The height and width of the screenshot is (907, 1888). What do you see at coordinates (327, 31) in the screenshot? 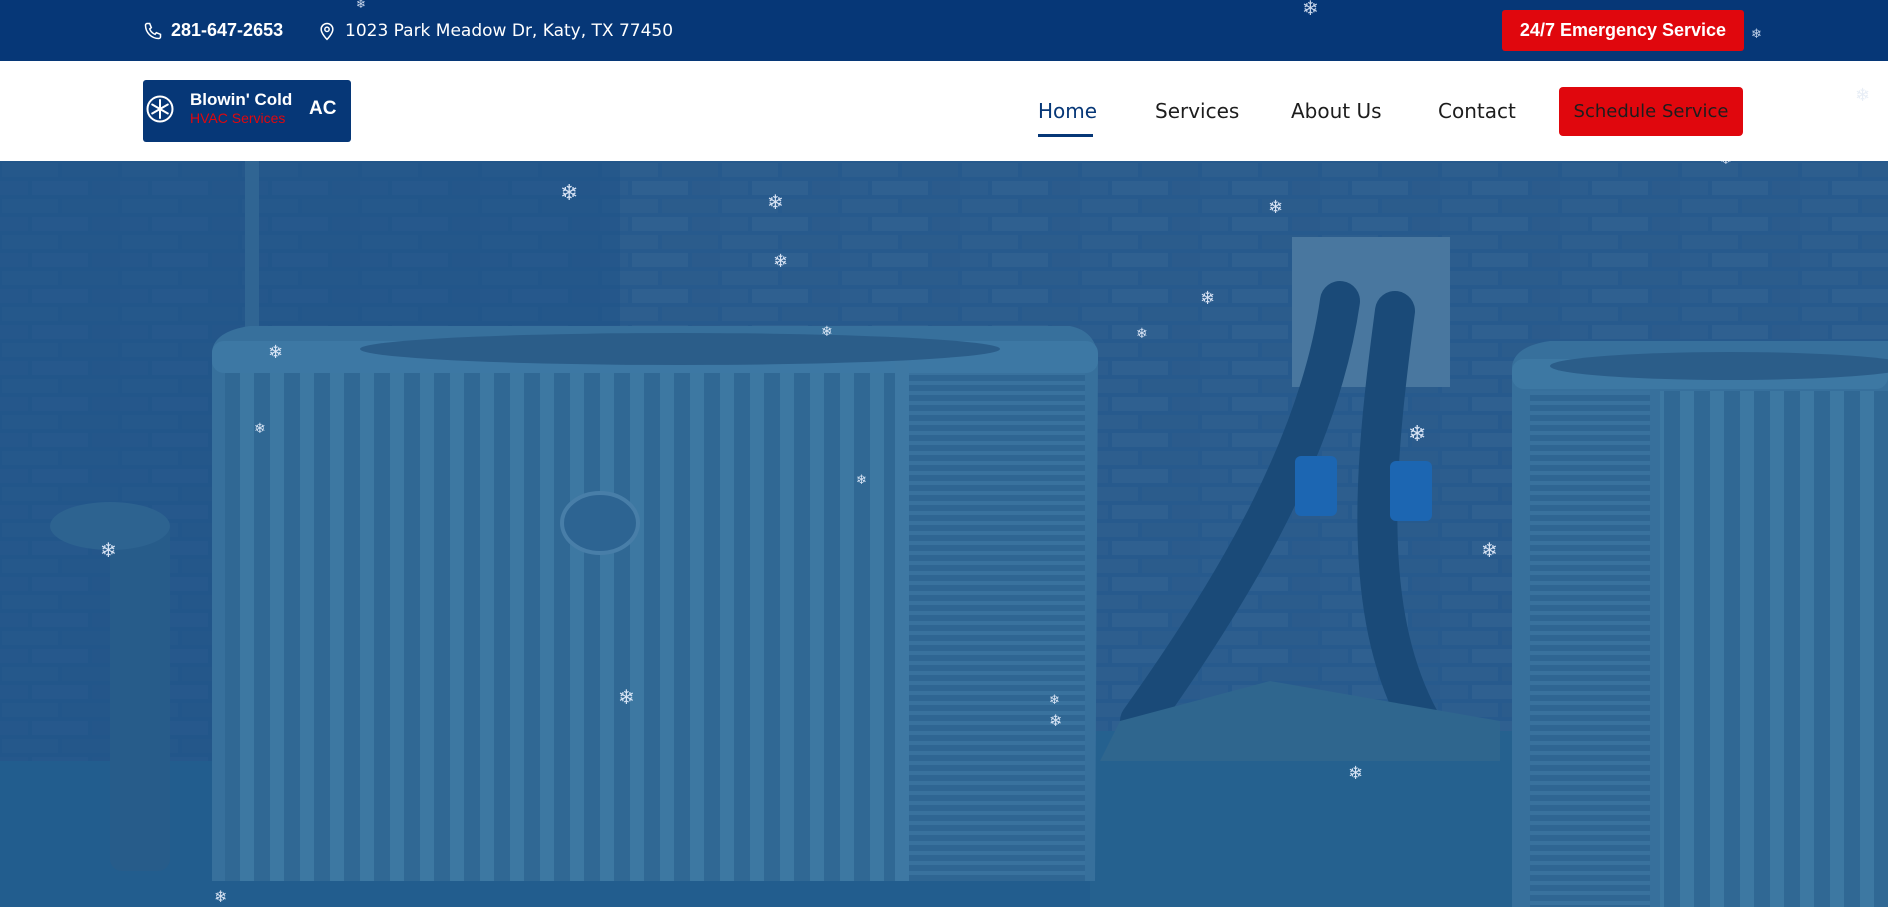
I see `map-pin-icon` at bounding box center [327, 31].